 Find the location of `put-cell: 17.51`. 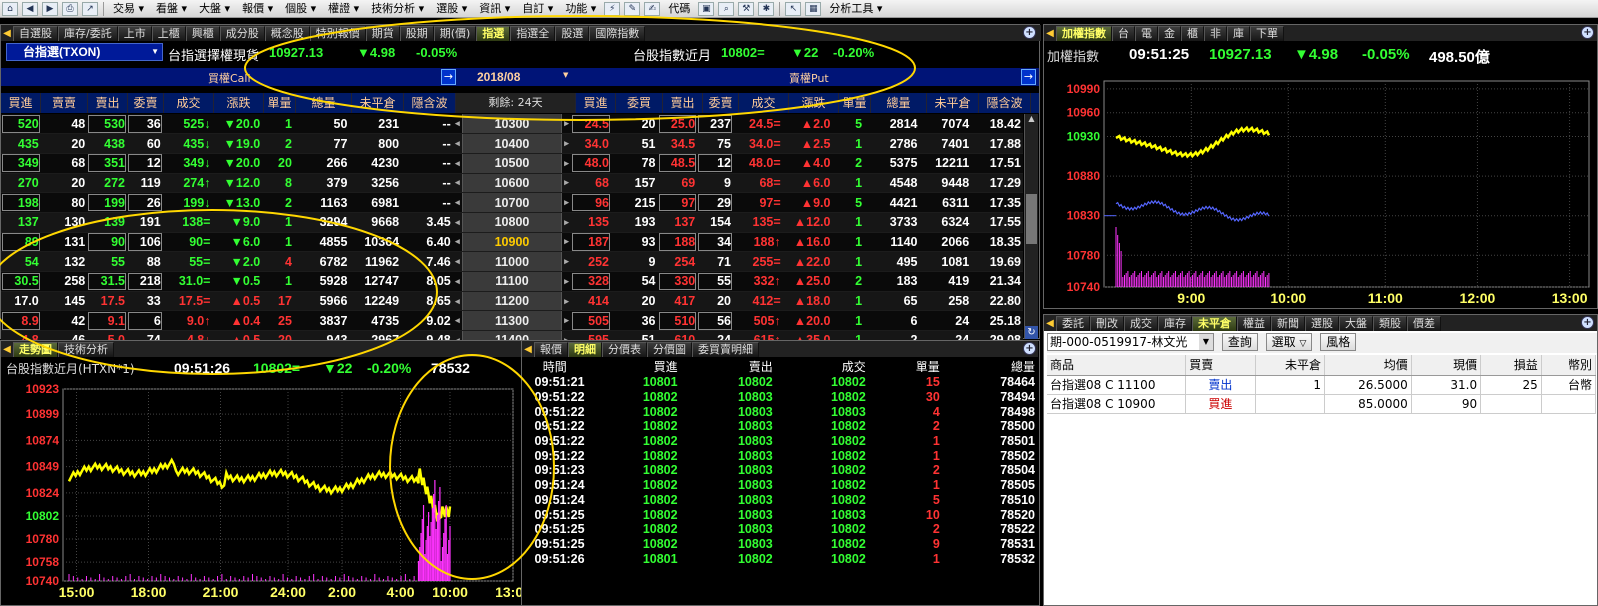

put-cell: 17.51 is located at coordinates (997, 163).